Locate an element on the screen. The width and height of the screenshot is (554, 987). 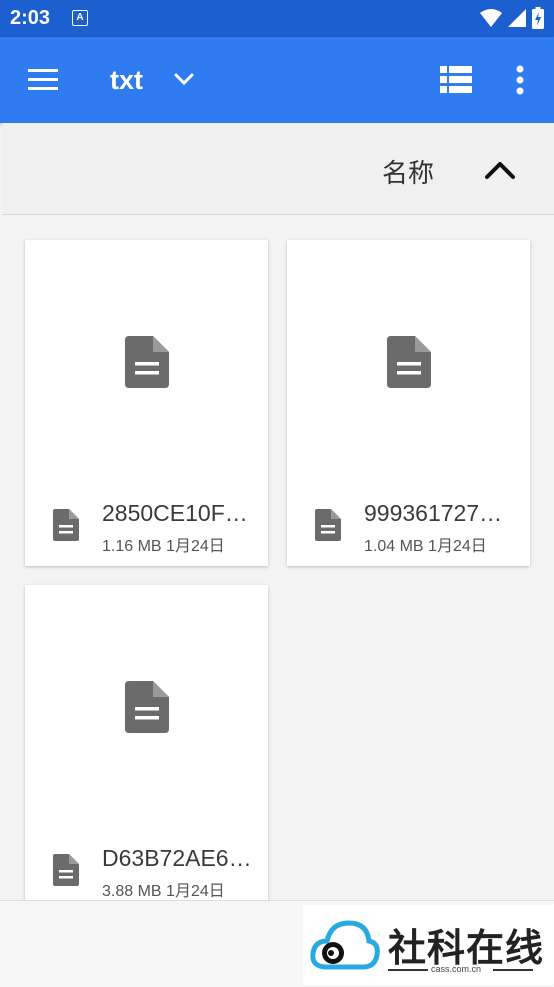
file-meta: 1.16 MB 1月24日 is located at coordinates (163, 544).